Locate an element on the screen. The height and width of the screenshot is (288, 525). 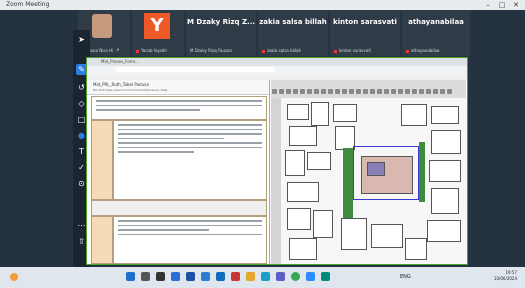
browser-urlbar is located at coordinates (277, 70).